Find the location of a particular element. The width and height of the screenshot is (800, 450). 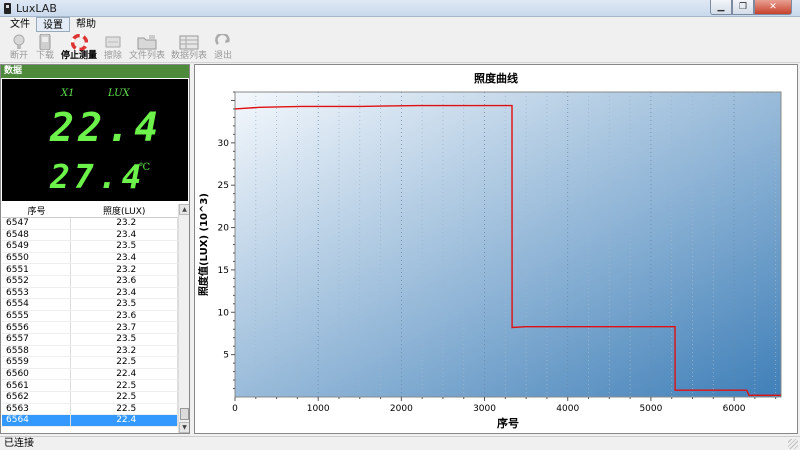

table-row: 6550 23.4 is located at coordinates (90, 258).